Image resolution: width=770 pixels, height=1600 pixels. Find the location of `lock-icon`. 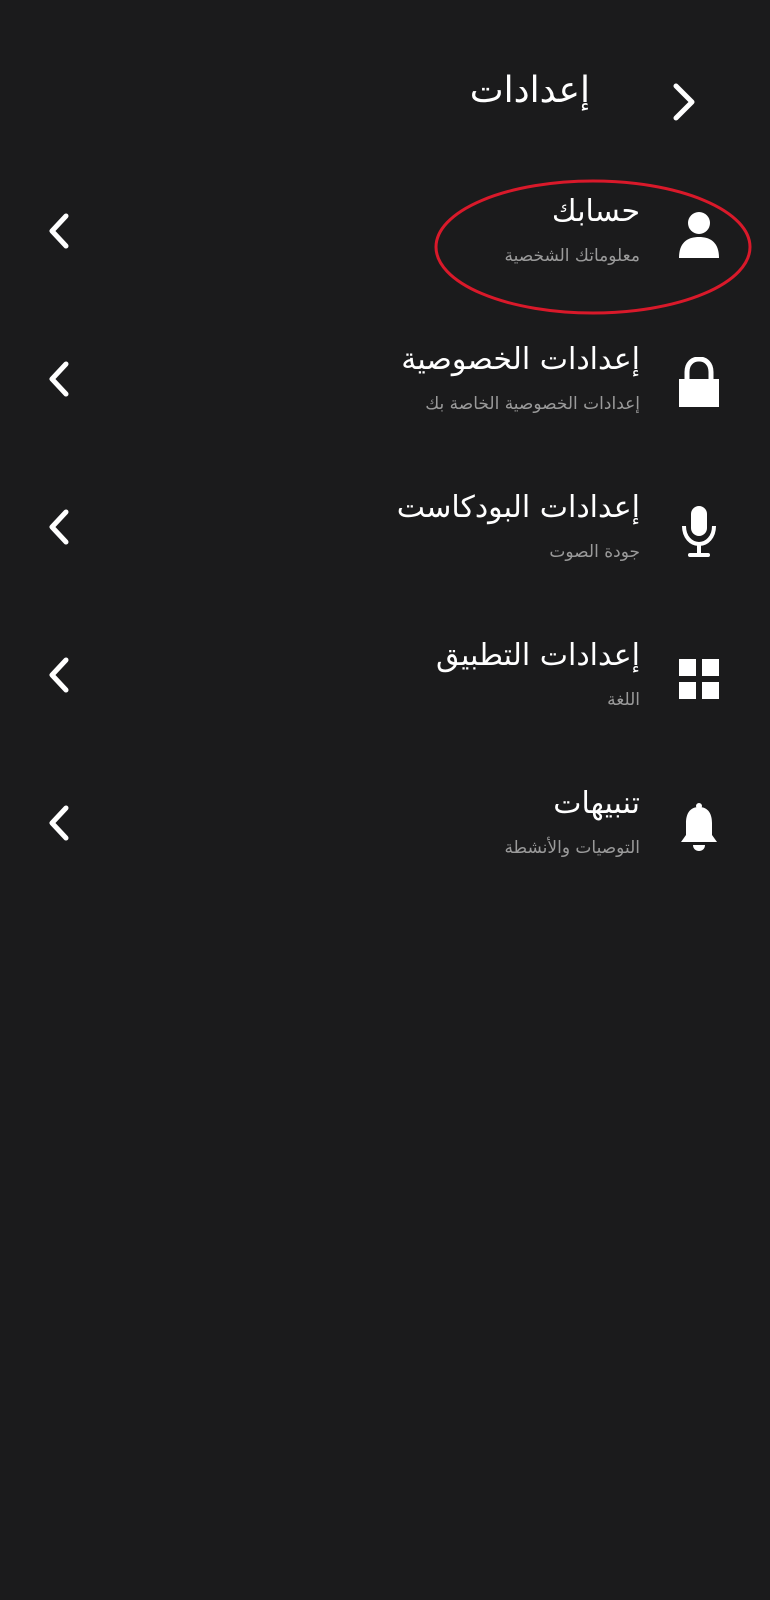

lock-icon is located at coordinates (699, 383).